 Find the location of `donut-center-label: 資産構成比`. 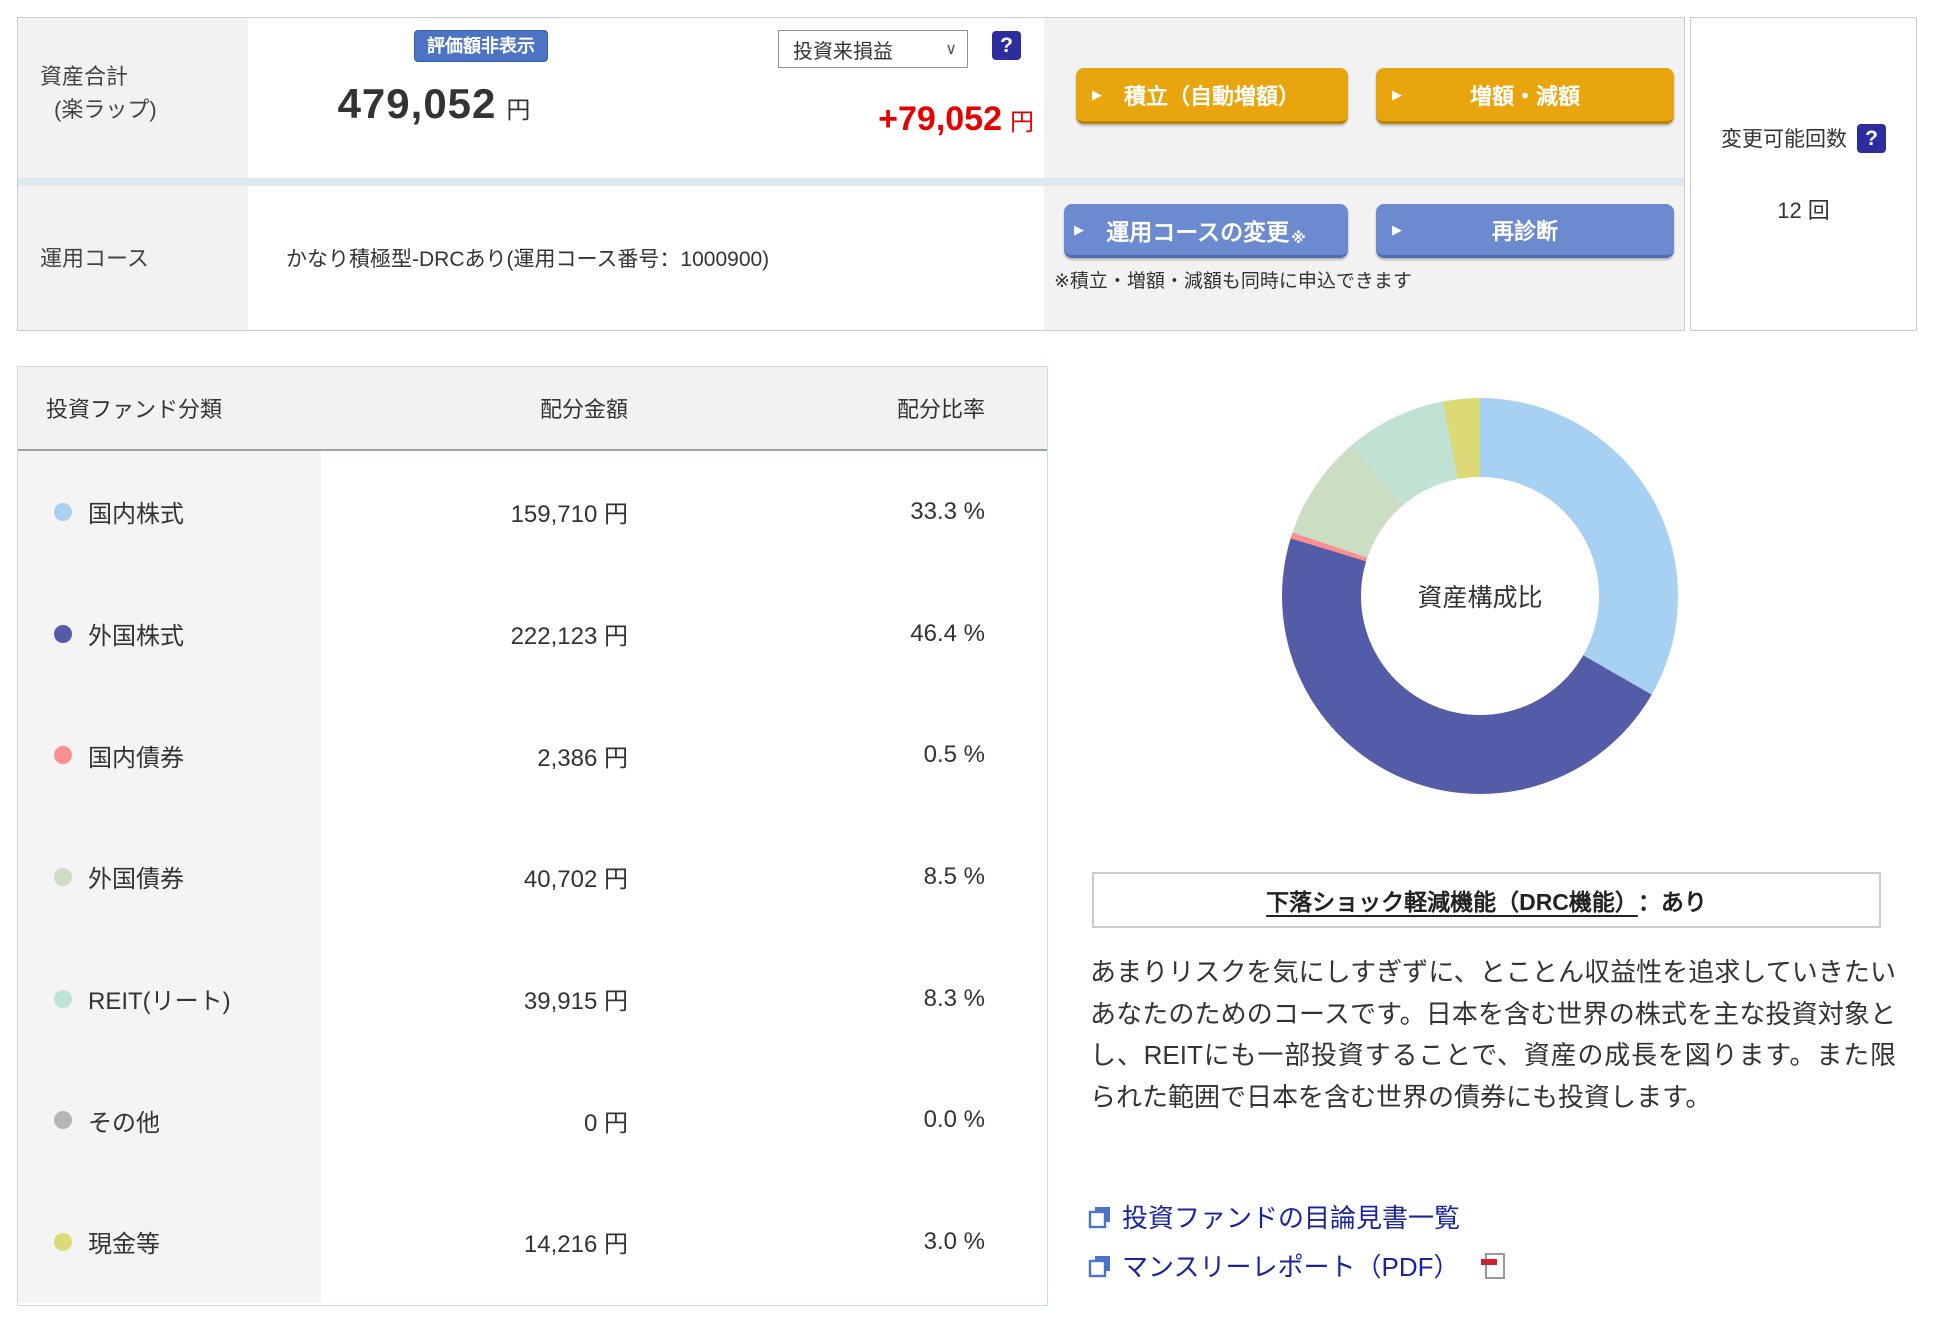

donut-center-label: 資産構成比 is located at coordinates (1480, 596).